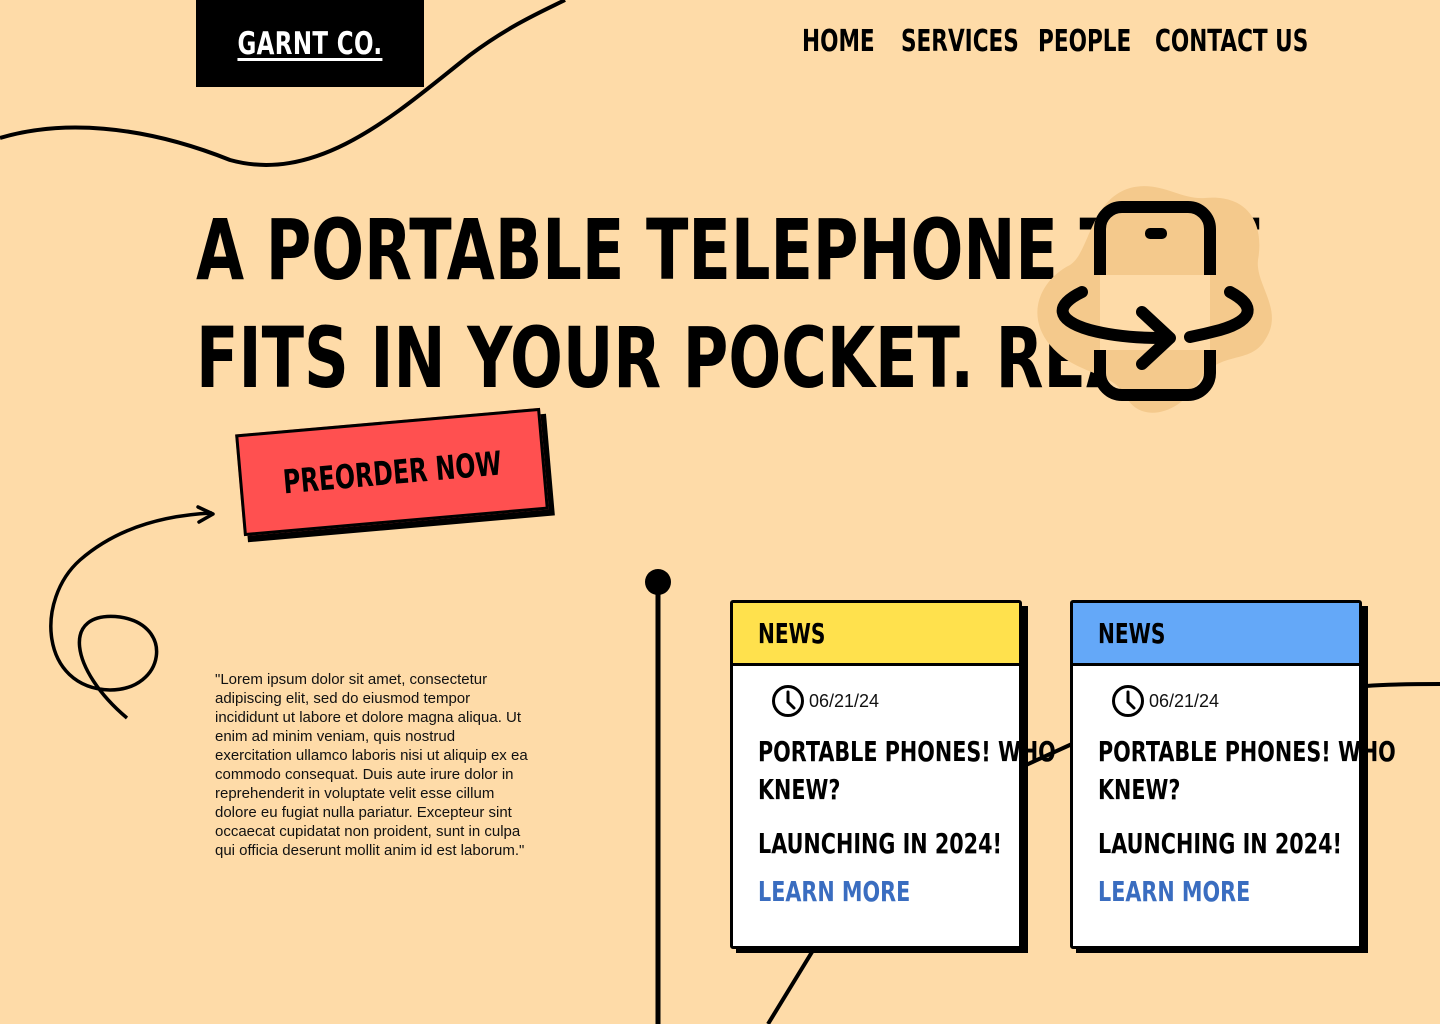  What do you see at coordinates (1402, 685) in the screenshot?
I see `connector-line-b` at bounding box center [1402, 685].